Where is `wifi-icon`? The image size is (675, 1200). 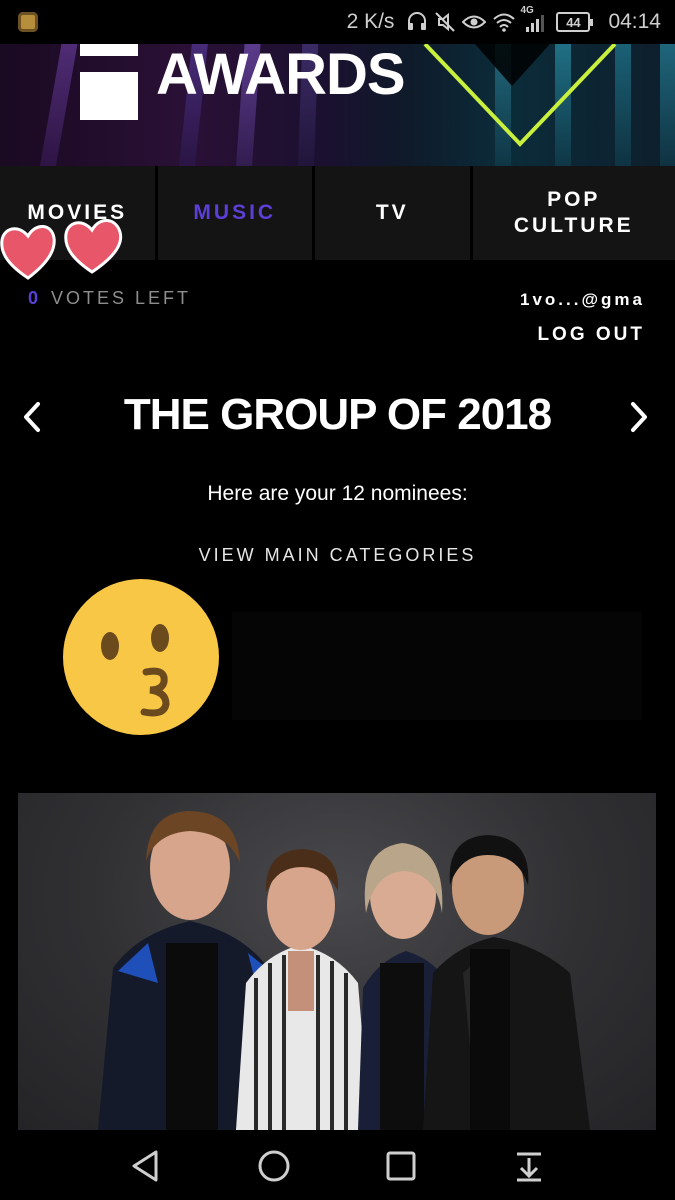
wifi-icon is located at coordinates (504, 22).